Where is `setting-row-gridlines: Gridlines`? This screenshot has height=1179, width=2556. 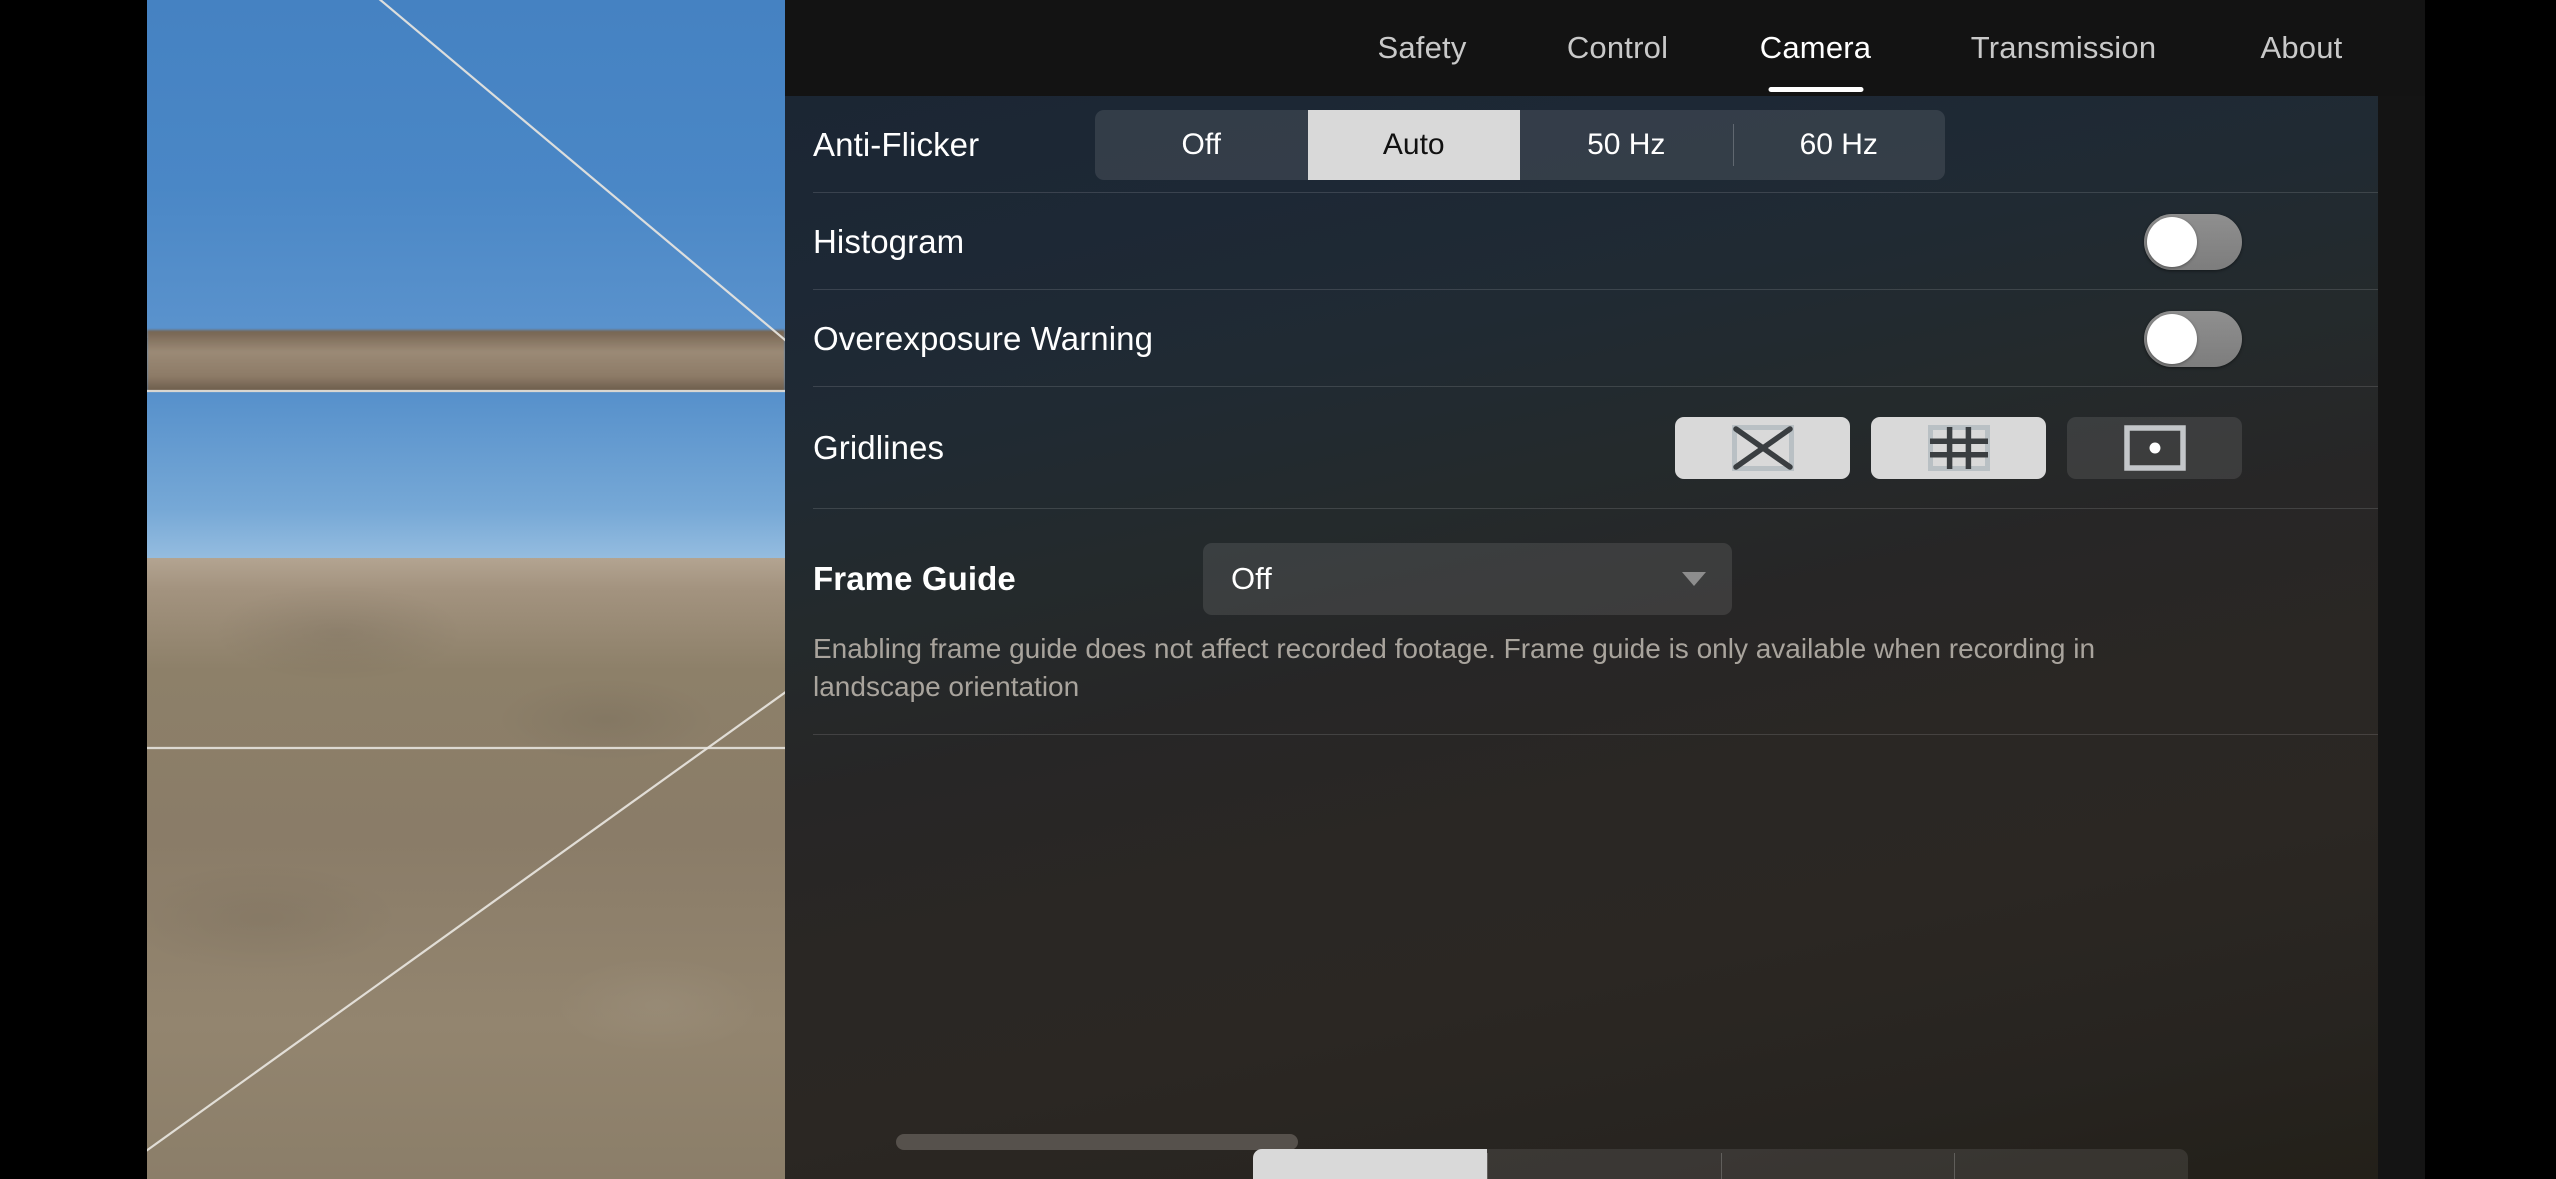 setting-row-gridlines: Gridlines is located at coordinates (1581, 448).